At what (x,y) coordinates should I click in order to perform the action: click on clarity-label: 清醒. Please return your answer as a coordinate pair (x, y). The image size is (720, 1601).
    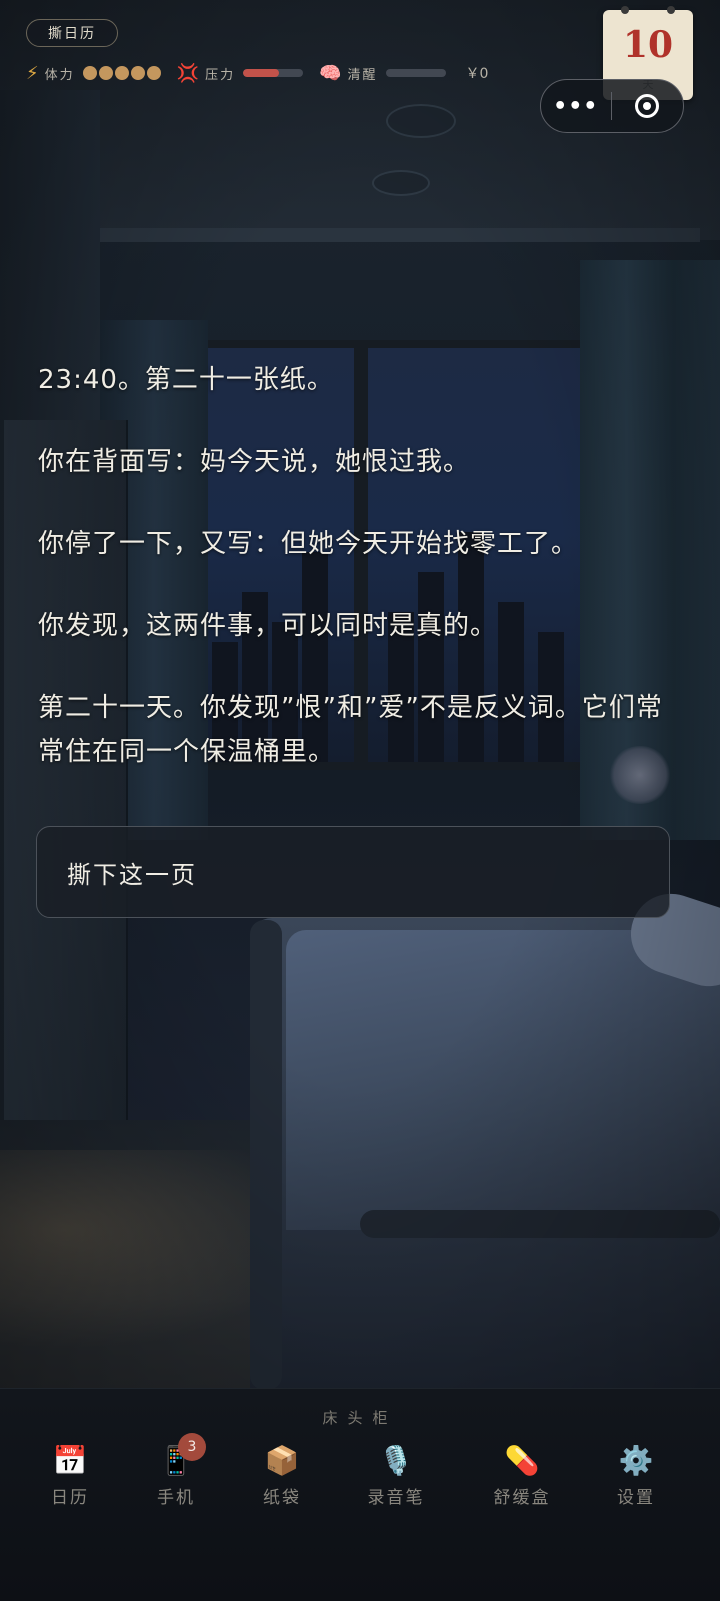
    Looking at the image, I should click on (362, 75).